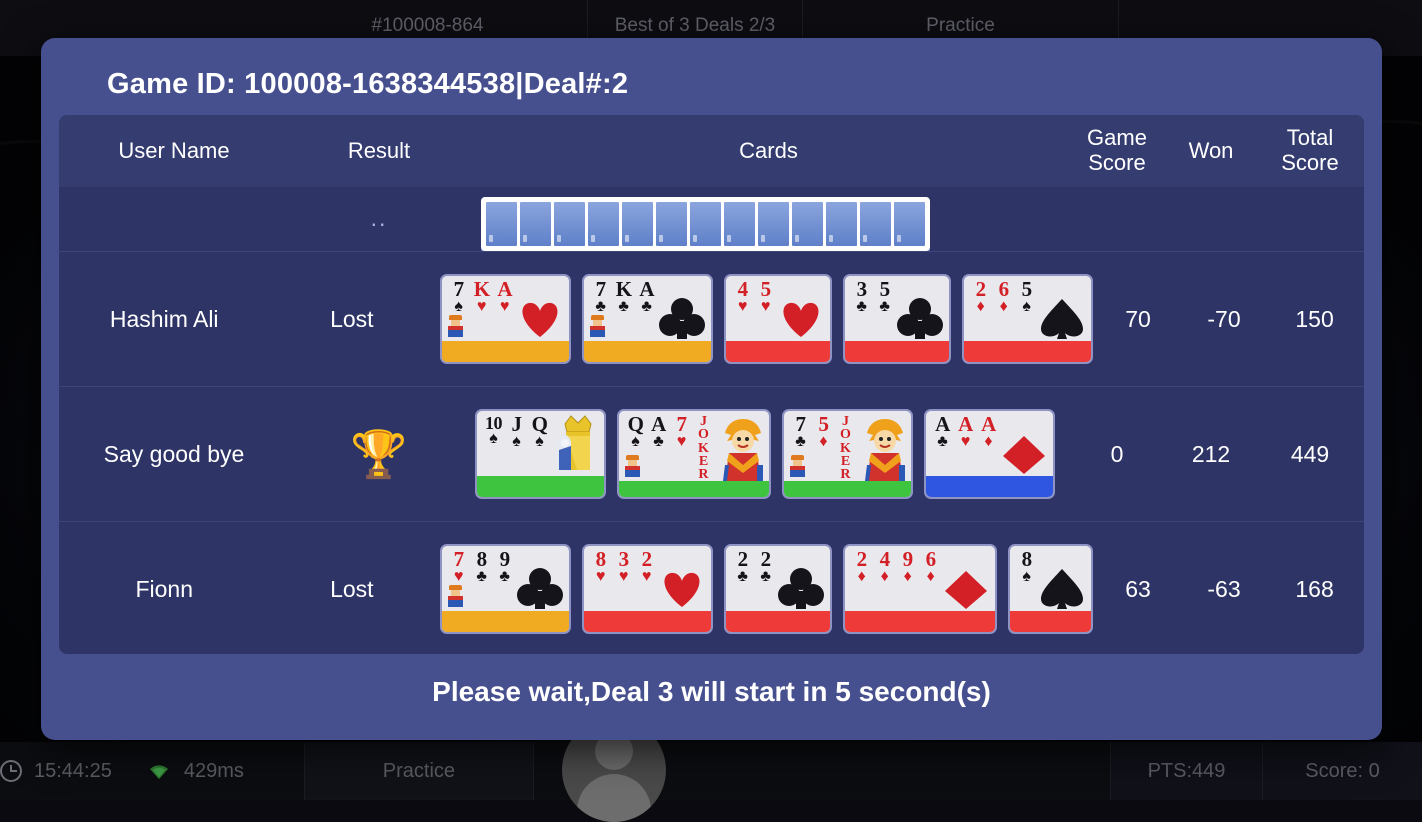  I want to click on cell-result: 🏆, so click(379, 454).